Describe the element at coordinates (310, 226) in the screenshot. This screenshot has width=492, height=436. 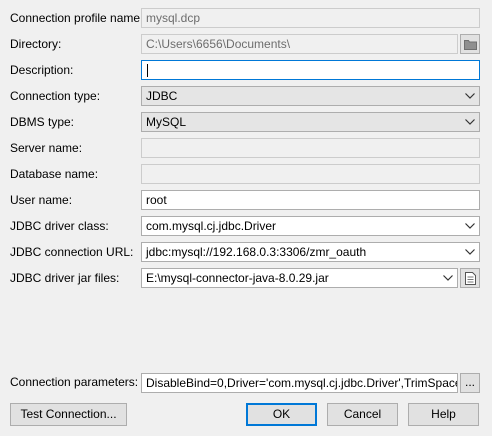
I see `jdbc-driver-class-select: com.mysql.cj.jdbc.Driver` at that location.